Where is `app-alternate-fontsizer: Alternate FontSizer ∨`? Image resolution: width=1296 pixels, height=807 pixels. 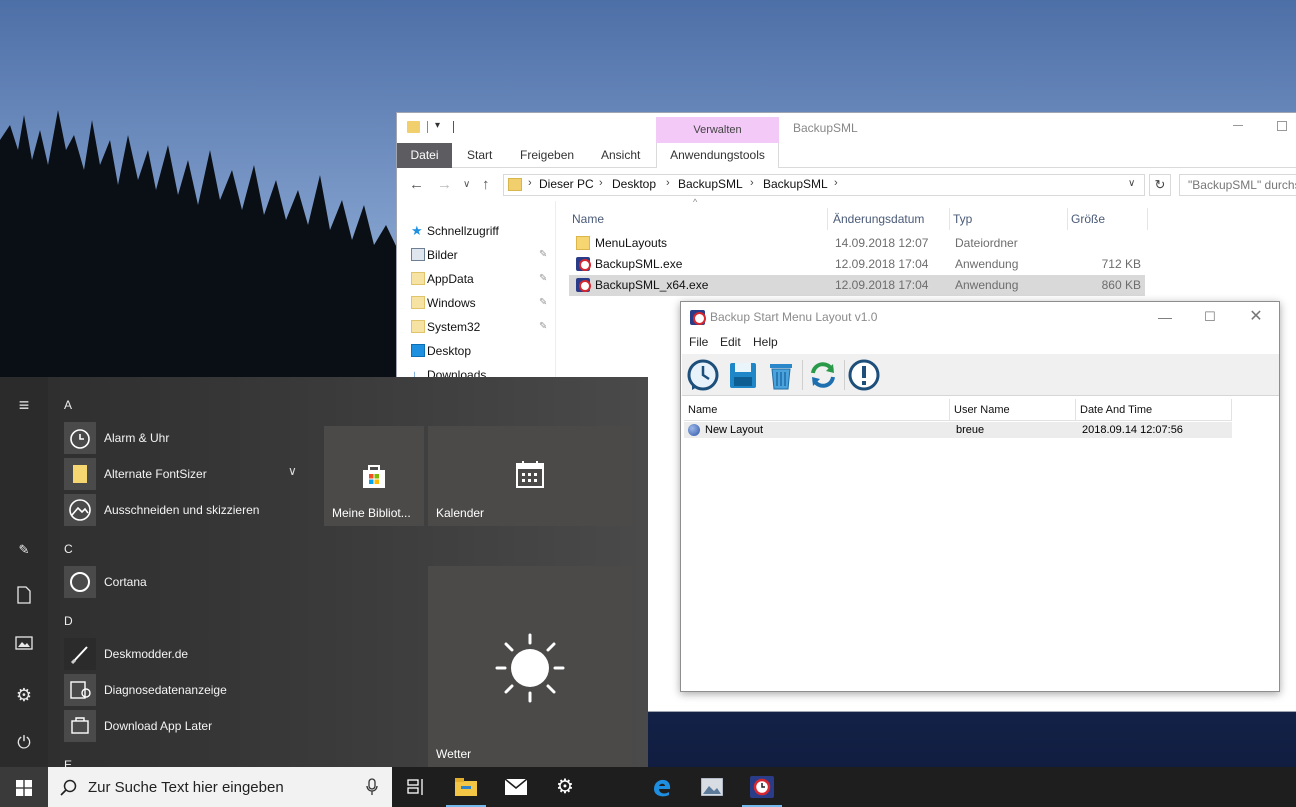
app-alternate-fontsizer: Alternate FontSizer ∨ is located at coordinates (186, 475).